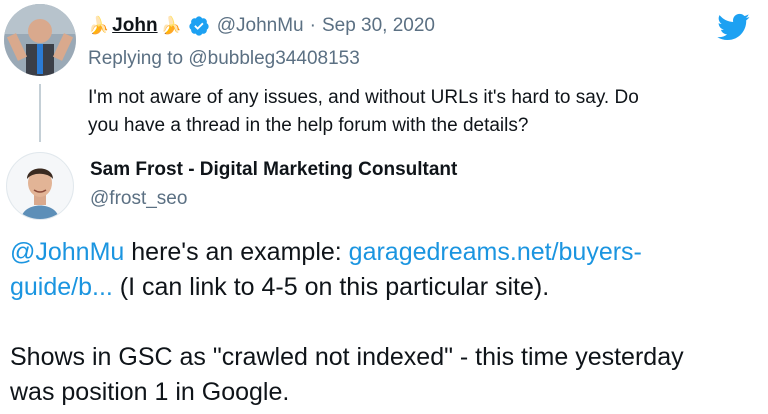 This screenshot has height=414, width=768. Describe the element at coordinates (273, 170) in the screenshot. I see `reply-author-name: Sam Frost - Digital Marketing Consultant` at that location.